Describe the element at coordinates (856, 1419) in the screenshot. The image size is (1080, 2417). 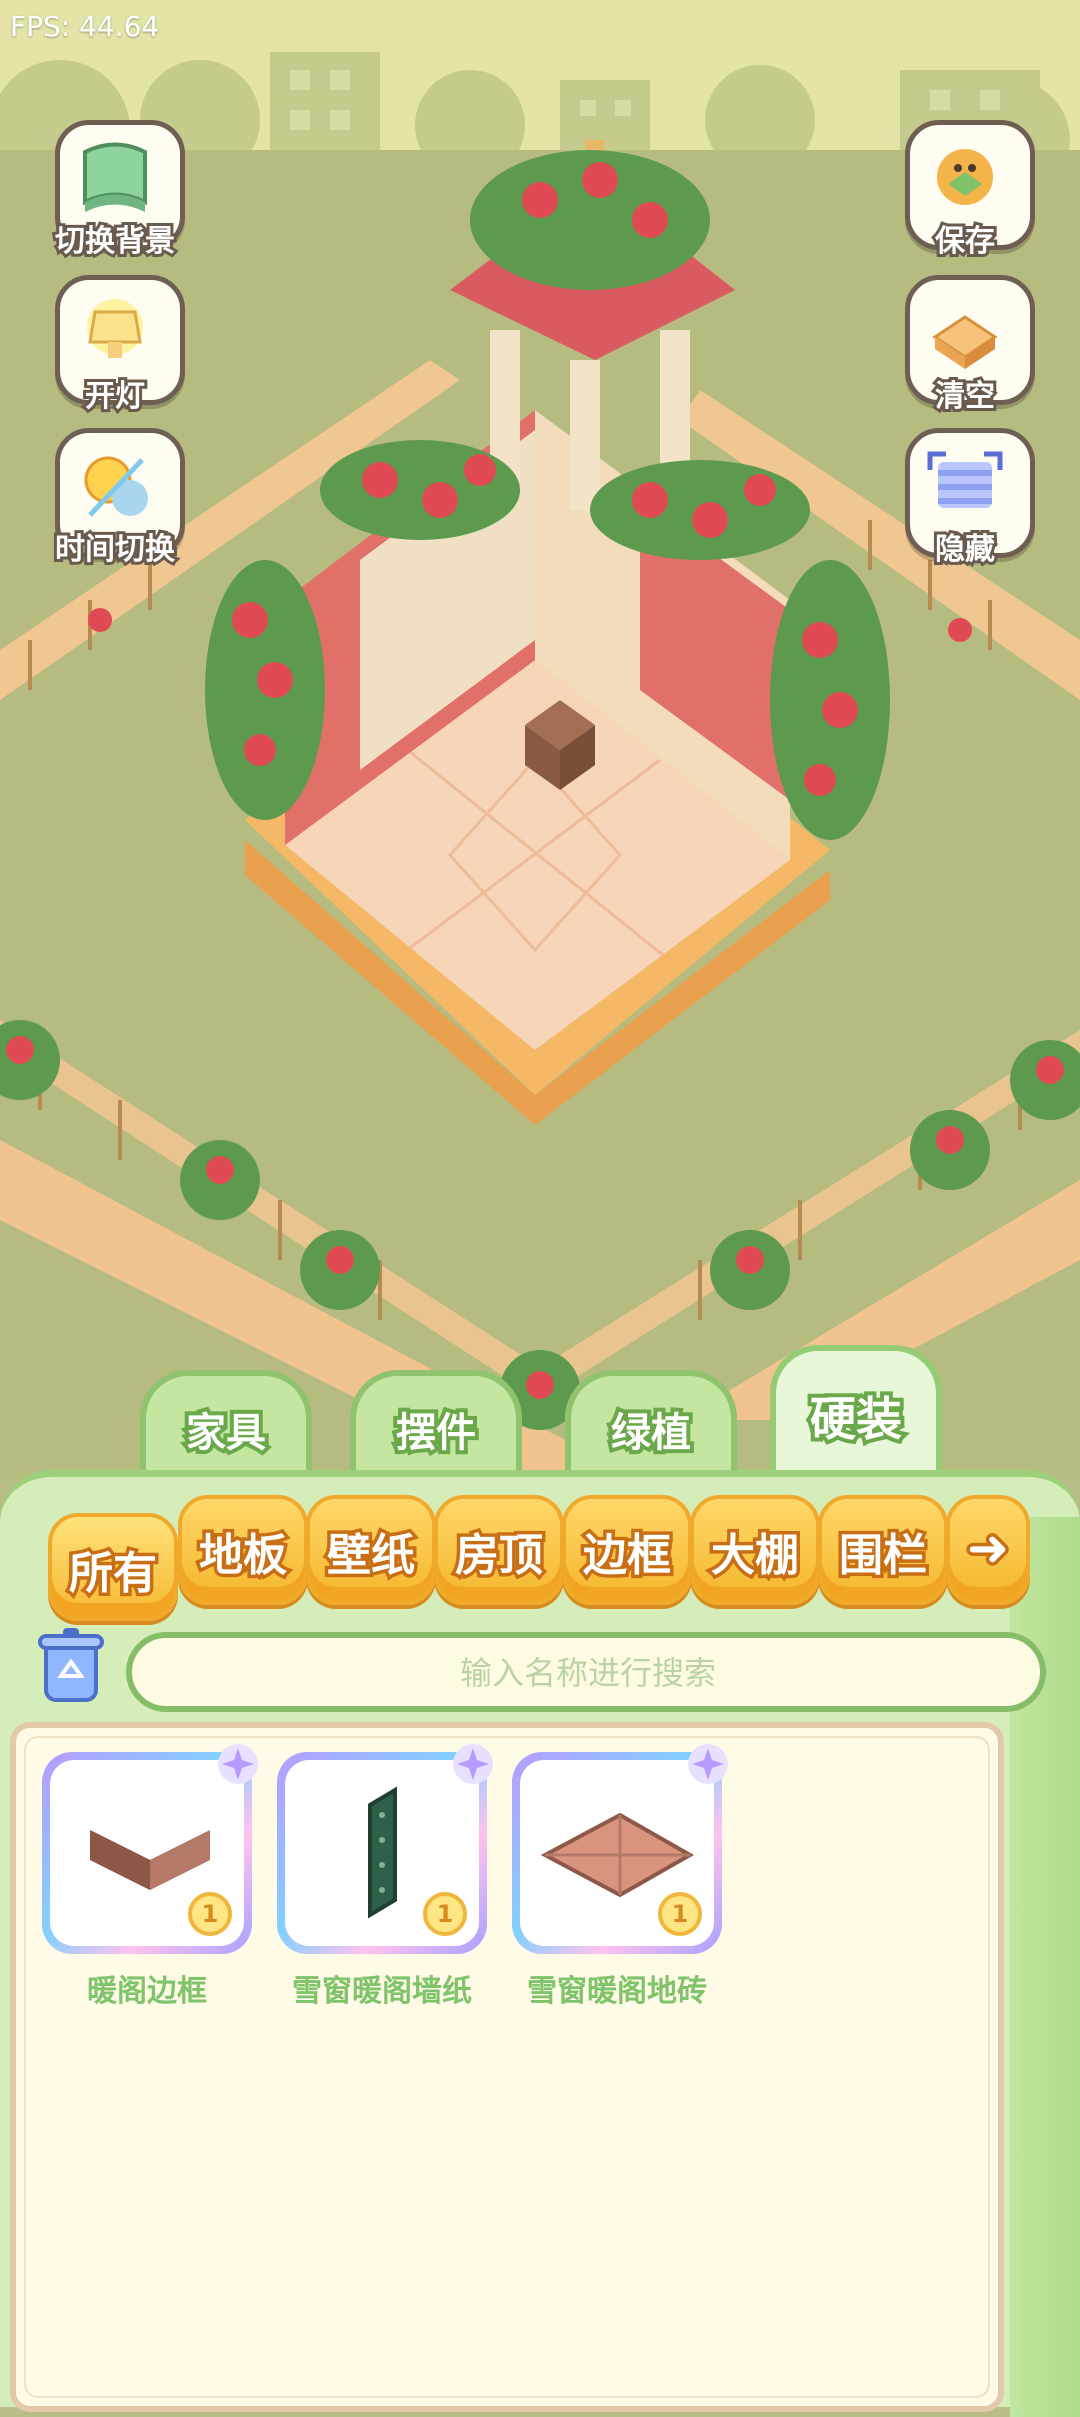
I see `tab-hard-decor-label: 硬装` at that location.